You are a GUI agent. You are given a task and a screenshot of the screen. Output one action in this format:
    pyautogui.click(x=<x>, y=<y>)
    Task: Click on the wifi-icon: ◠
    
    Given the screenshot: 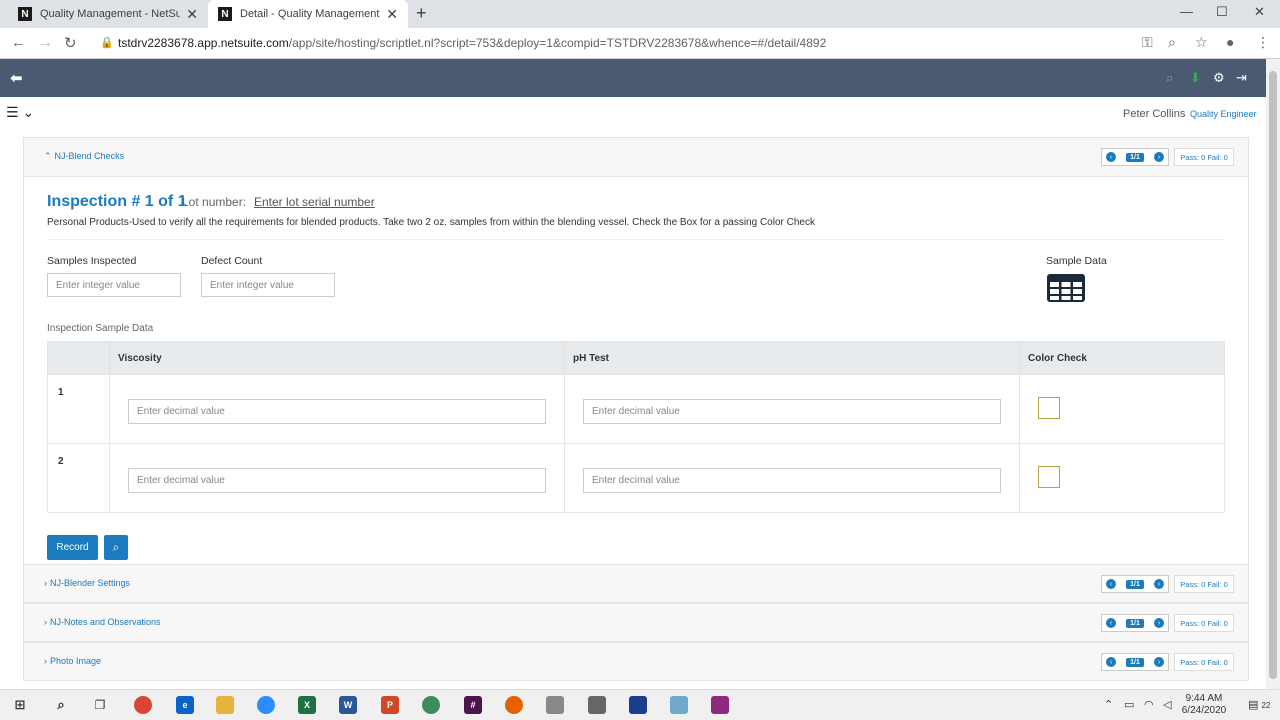 What is the action you would take?
    pyautogui.click(x=1149, y=704)
    